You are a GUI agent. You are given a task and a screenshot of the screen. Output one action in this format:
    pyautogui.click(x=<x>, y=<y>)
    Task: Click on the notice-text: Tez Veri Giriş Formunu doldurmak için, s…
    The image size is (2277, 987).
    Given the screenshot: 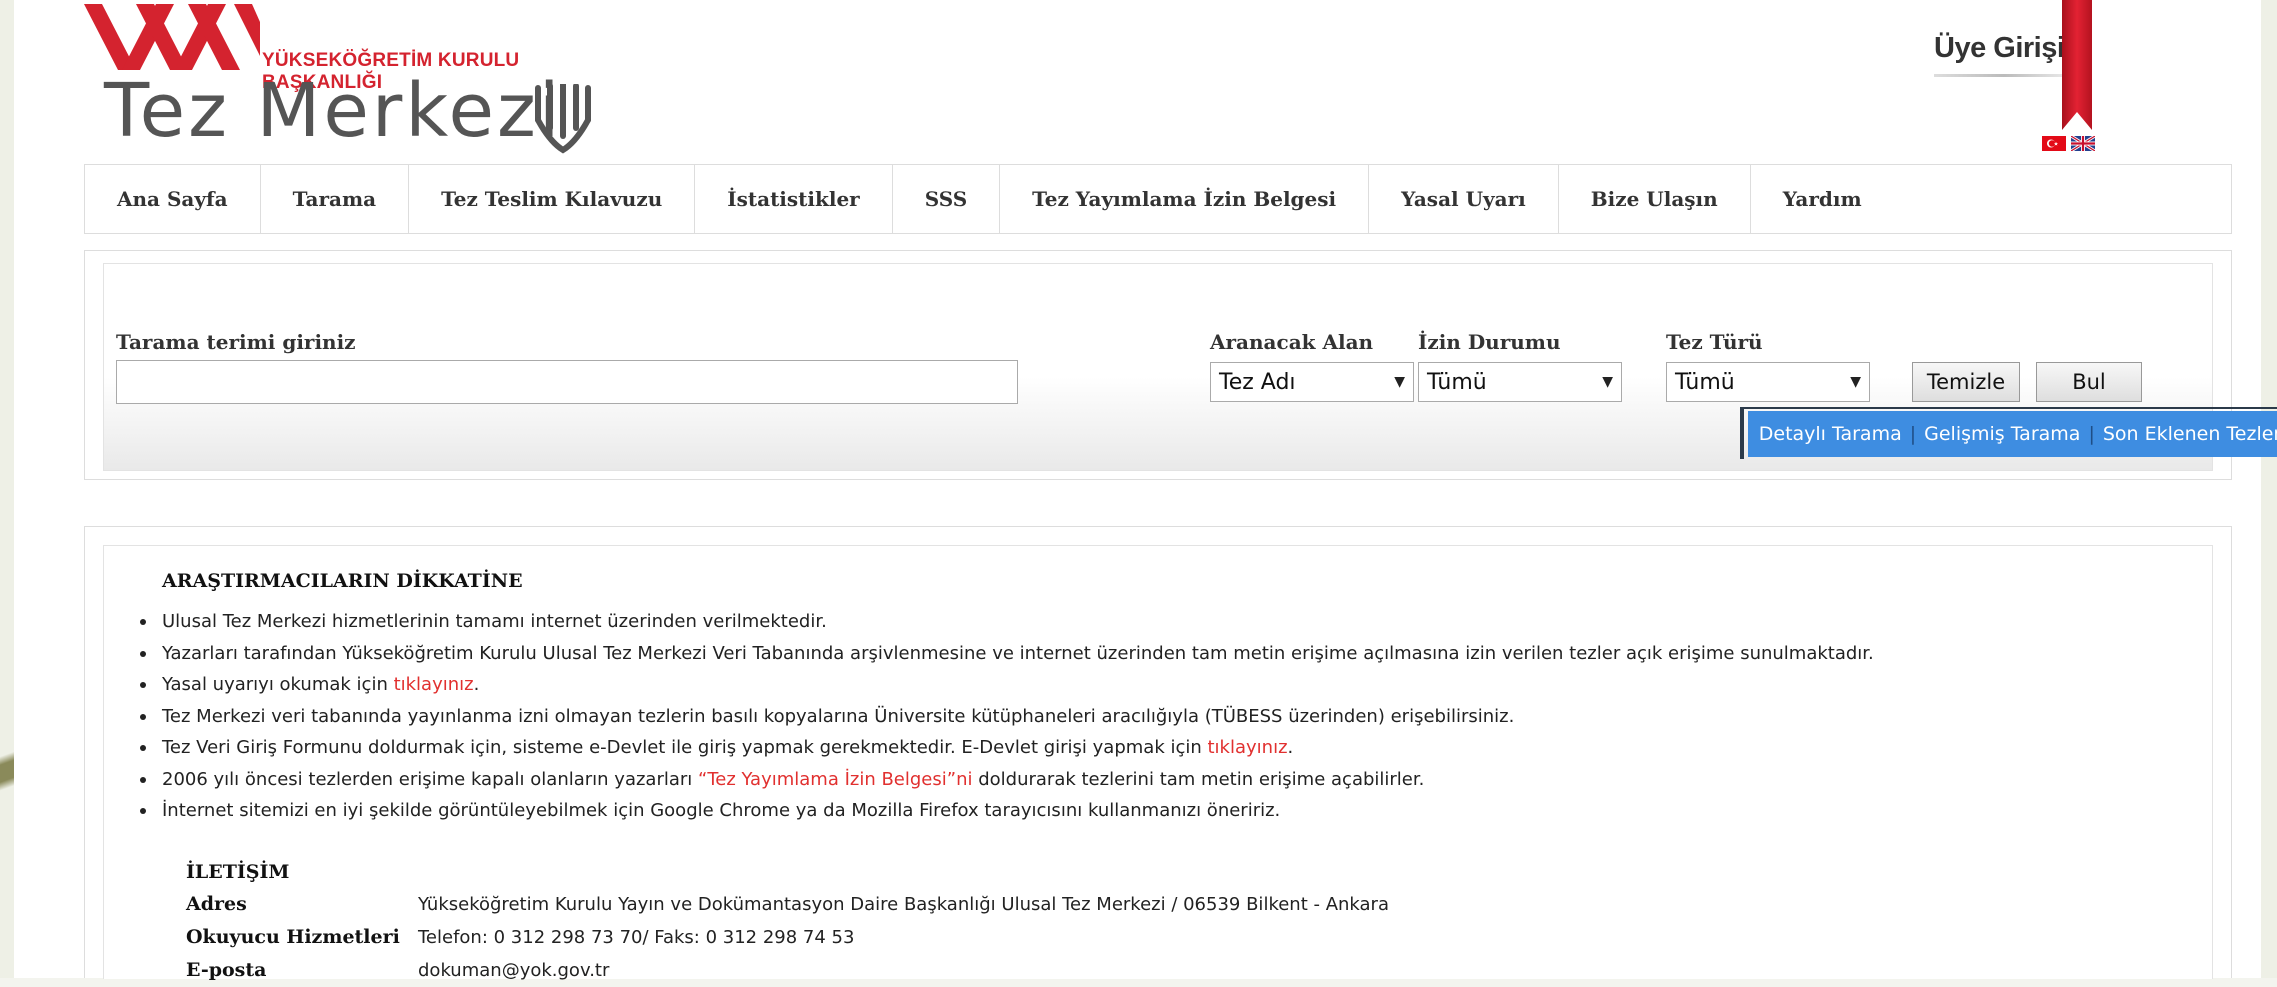 What is the action you would take?
    pyautogui.click(x=685, y=747)
    